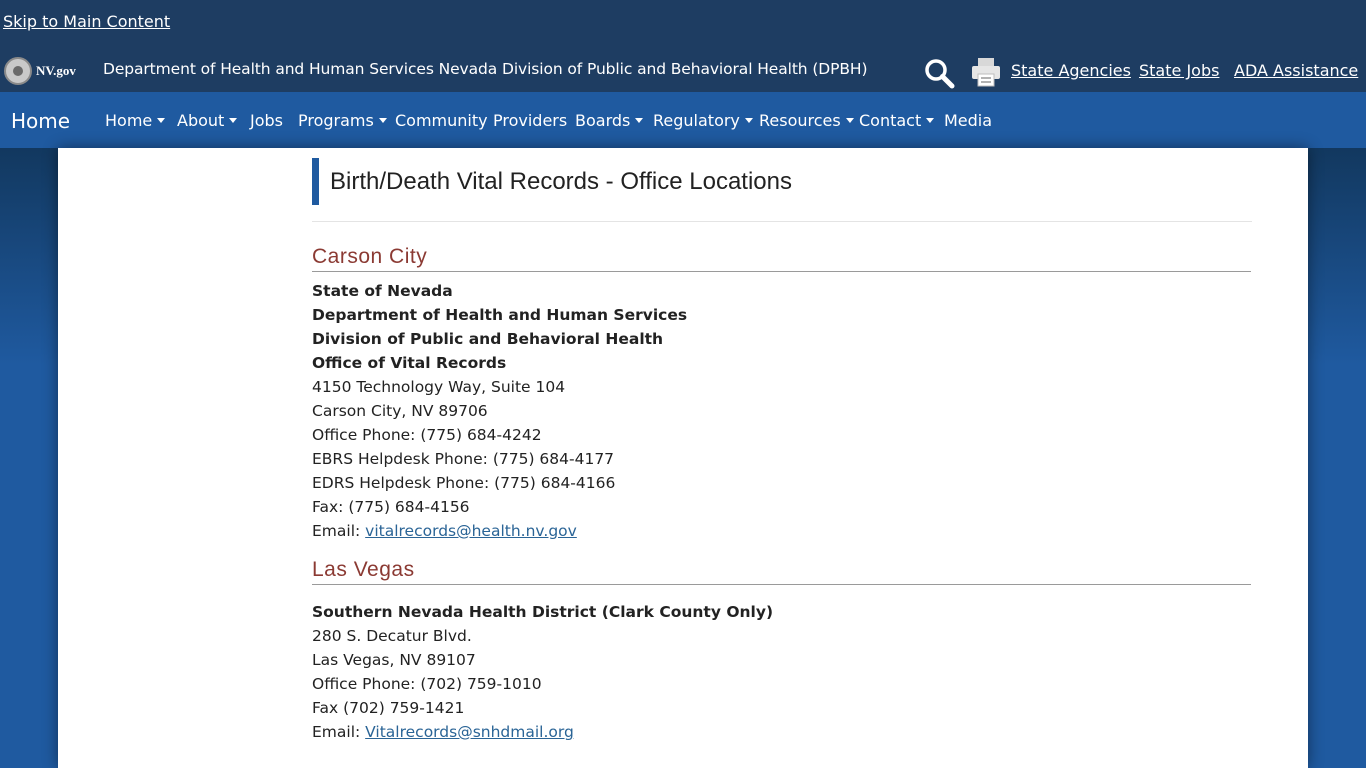  What do you see at coordinates (1179, 70) in the screenshot?
I see `state-jobs-link: State Jobs` at bounding box center [1179, 70].